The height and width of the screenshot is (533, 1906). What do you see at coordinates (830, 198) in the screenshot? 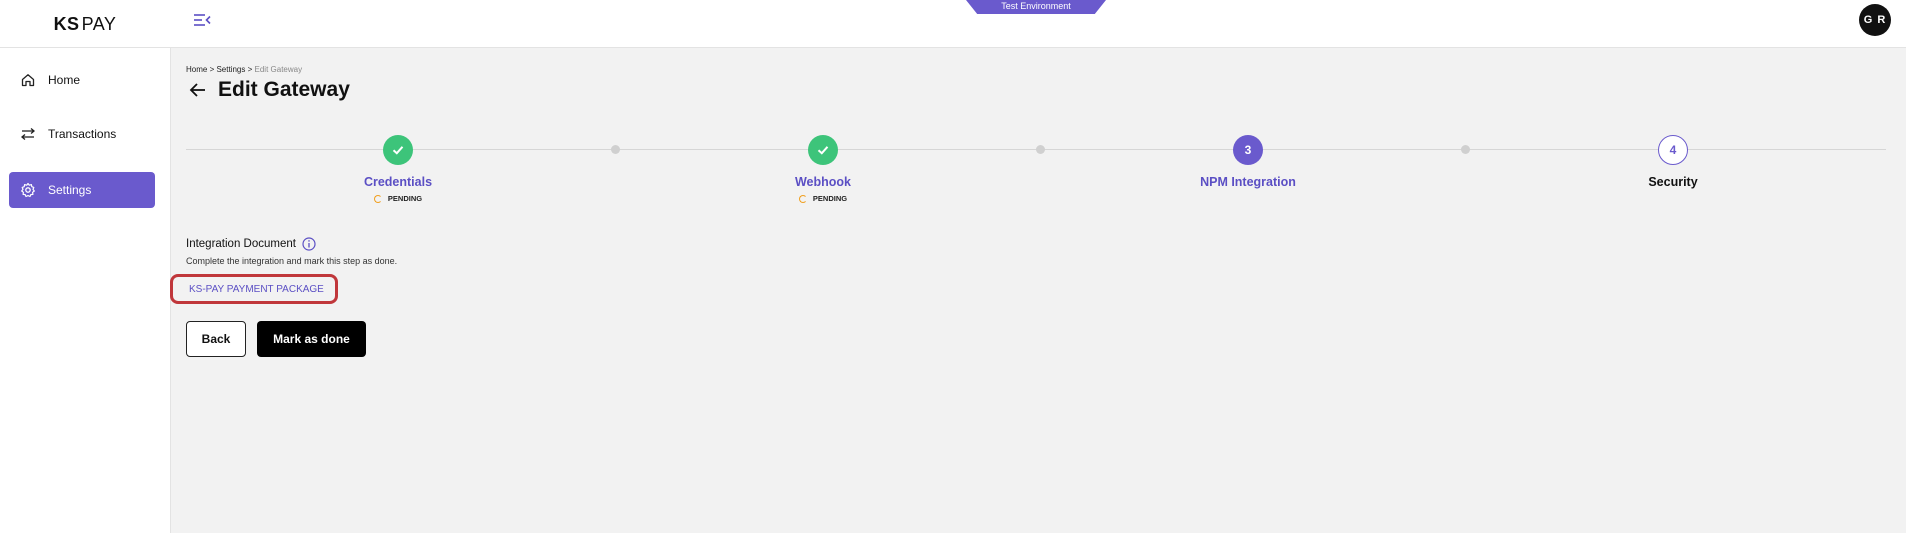
I see `step-2-status-text: PENDING` at bounding box center [830, 198].